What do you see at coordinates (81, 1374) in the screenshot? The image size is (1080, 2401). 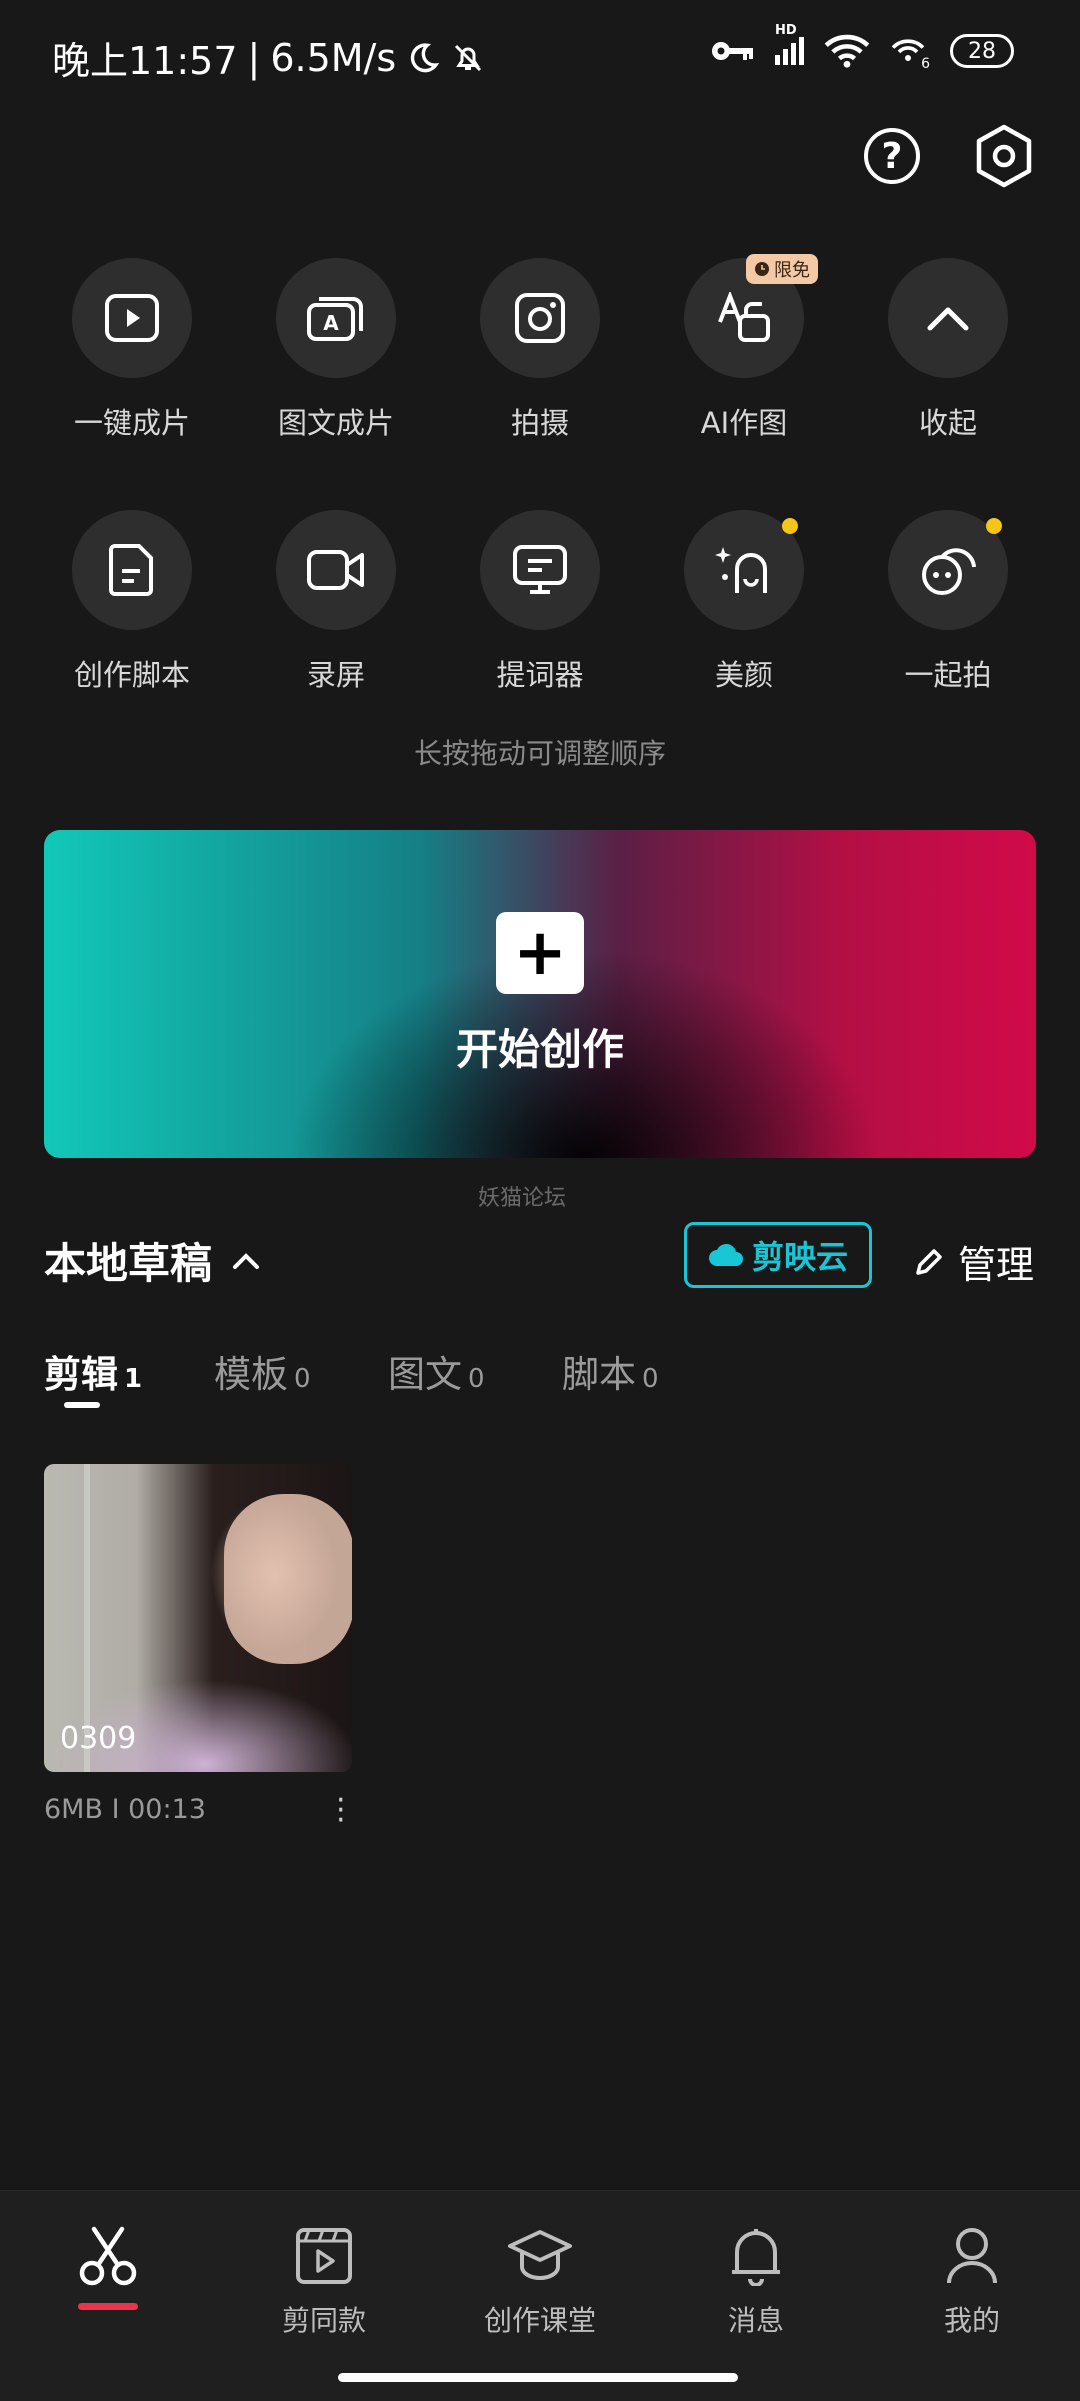 I see `tab-label: 剪辑` at bounding box center [81, 1374].